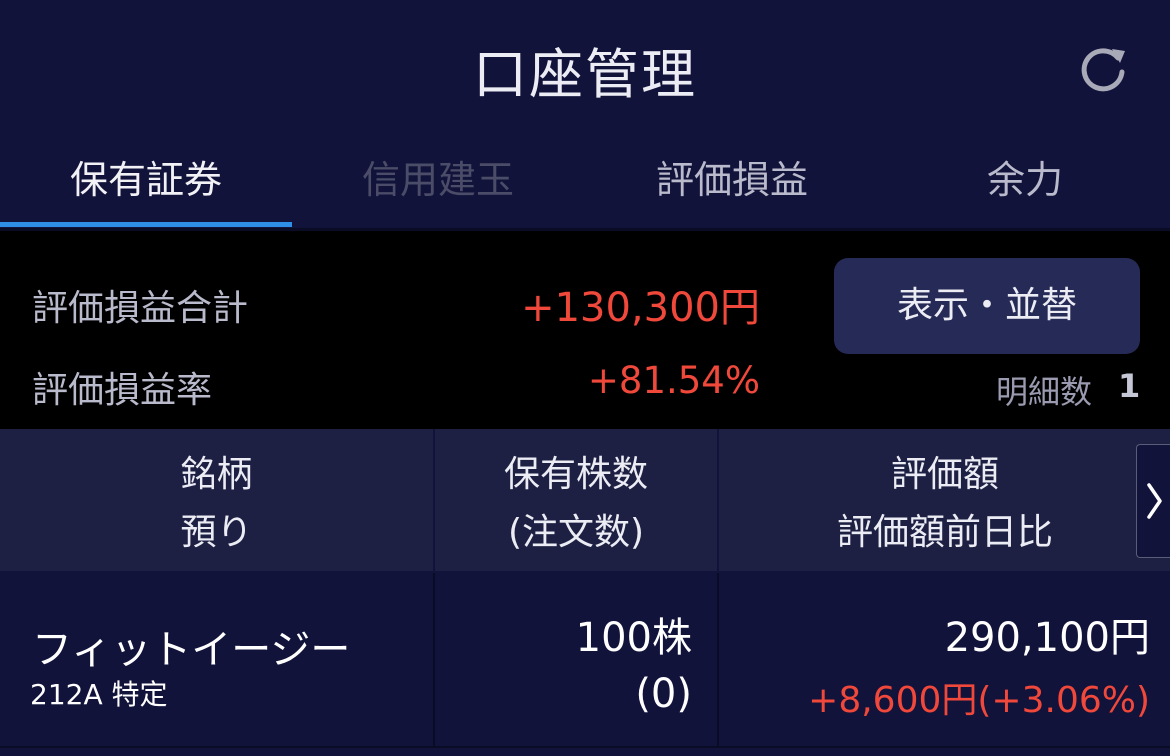 Image resolution: width=1170 pixels, height=756 pixels. Describe the element at coordinates (944, 500) in the screenshot. I see `column-header-valuation: 評価額 評価額前日比` at that location.